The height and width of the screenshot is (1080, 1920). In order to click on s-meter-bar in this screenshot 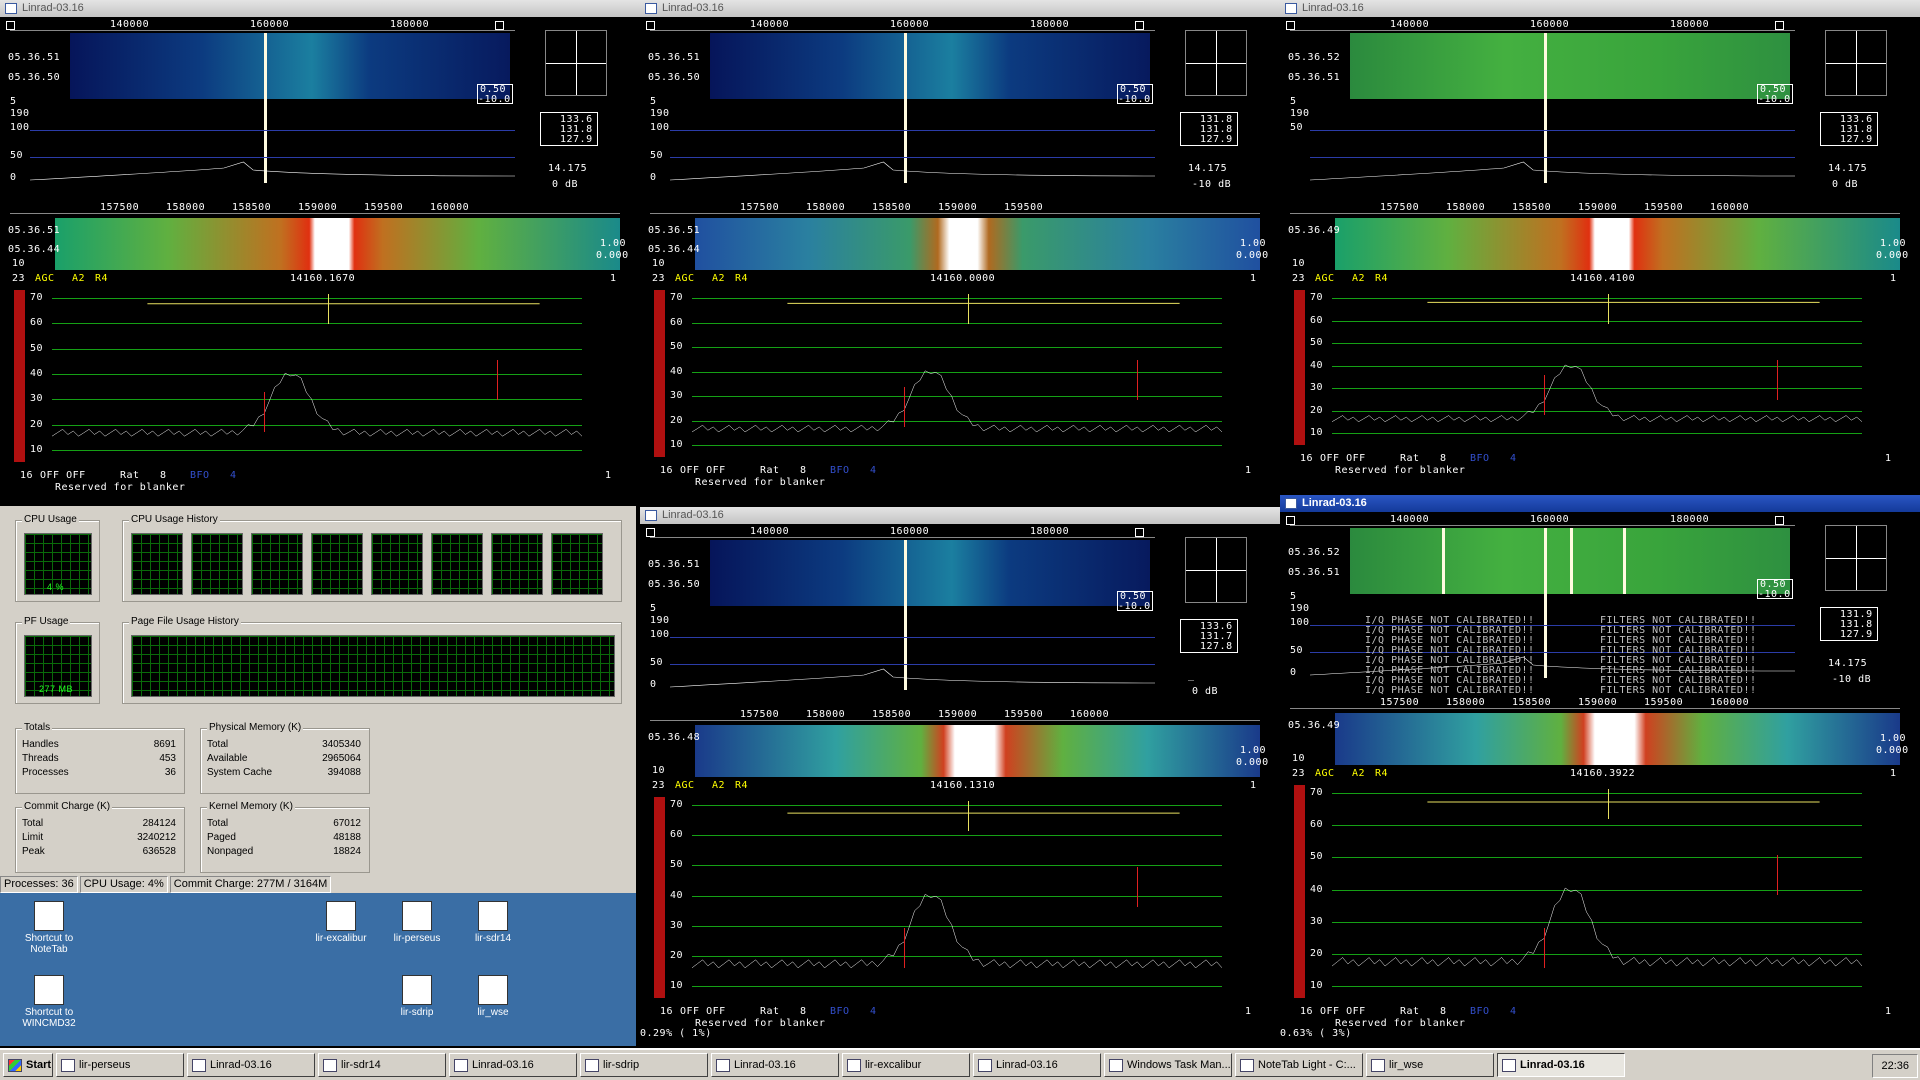, I will do `click(1299, 891)`.